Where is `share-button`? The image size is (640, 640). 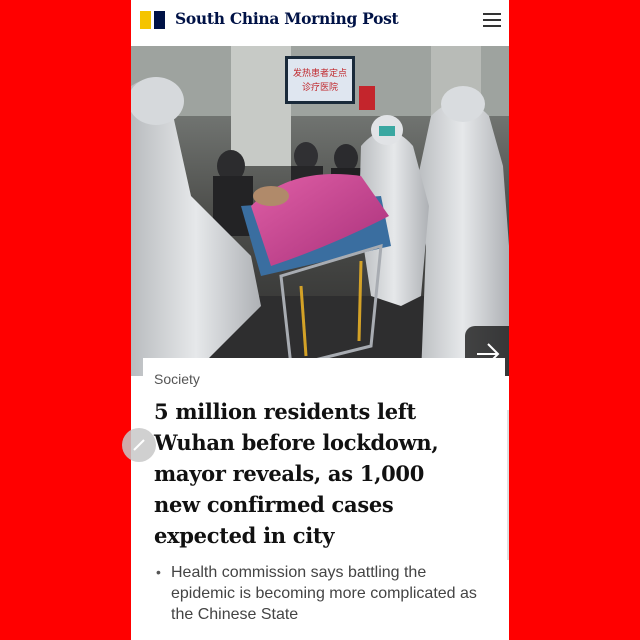
share-button is located at coordinates (139, 445).